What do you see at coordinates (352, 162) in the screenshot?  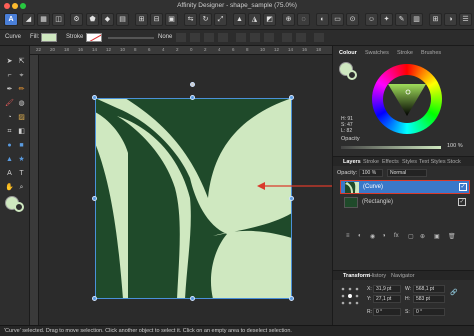 I see `tab-layers: Layers` at bounding box center [352, 162].